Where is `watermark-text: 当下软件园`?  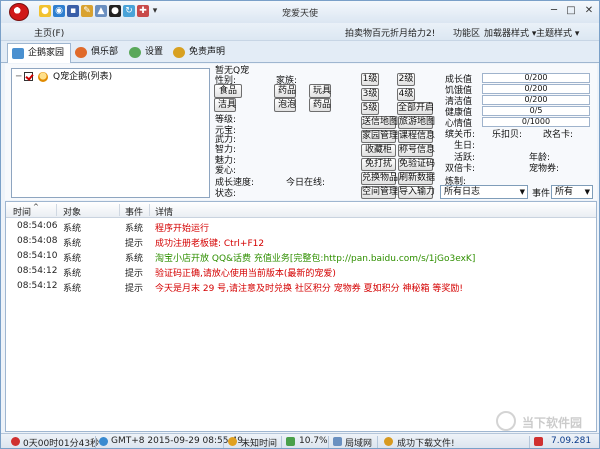 watermark-text: 当下软件园 is located at coordinates (552, 423).